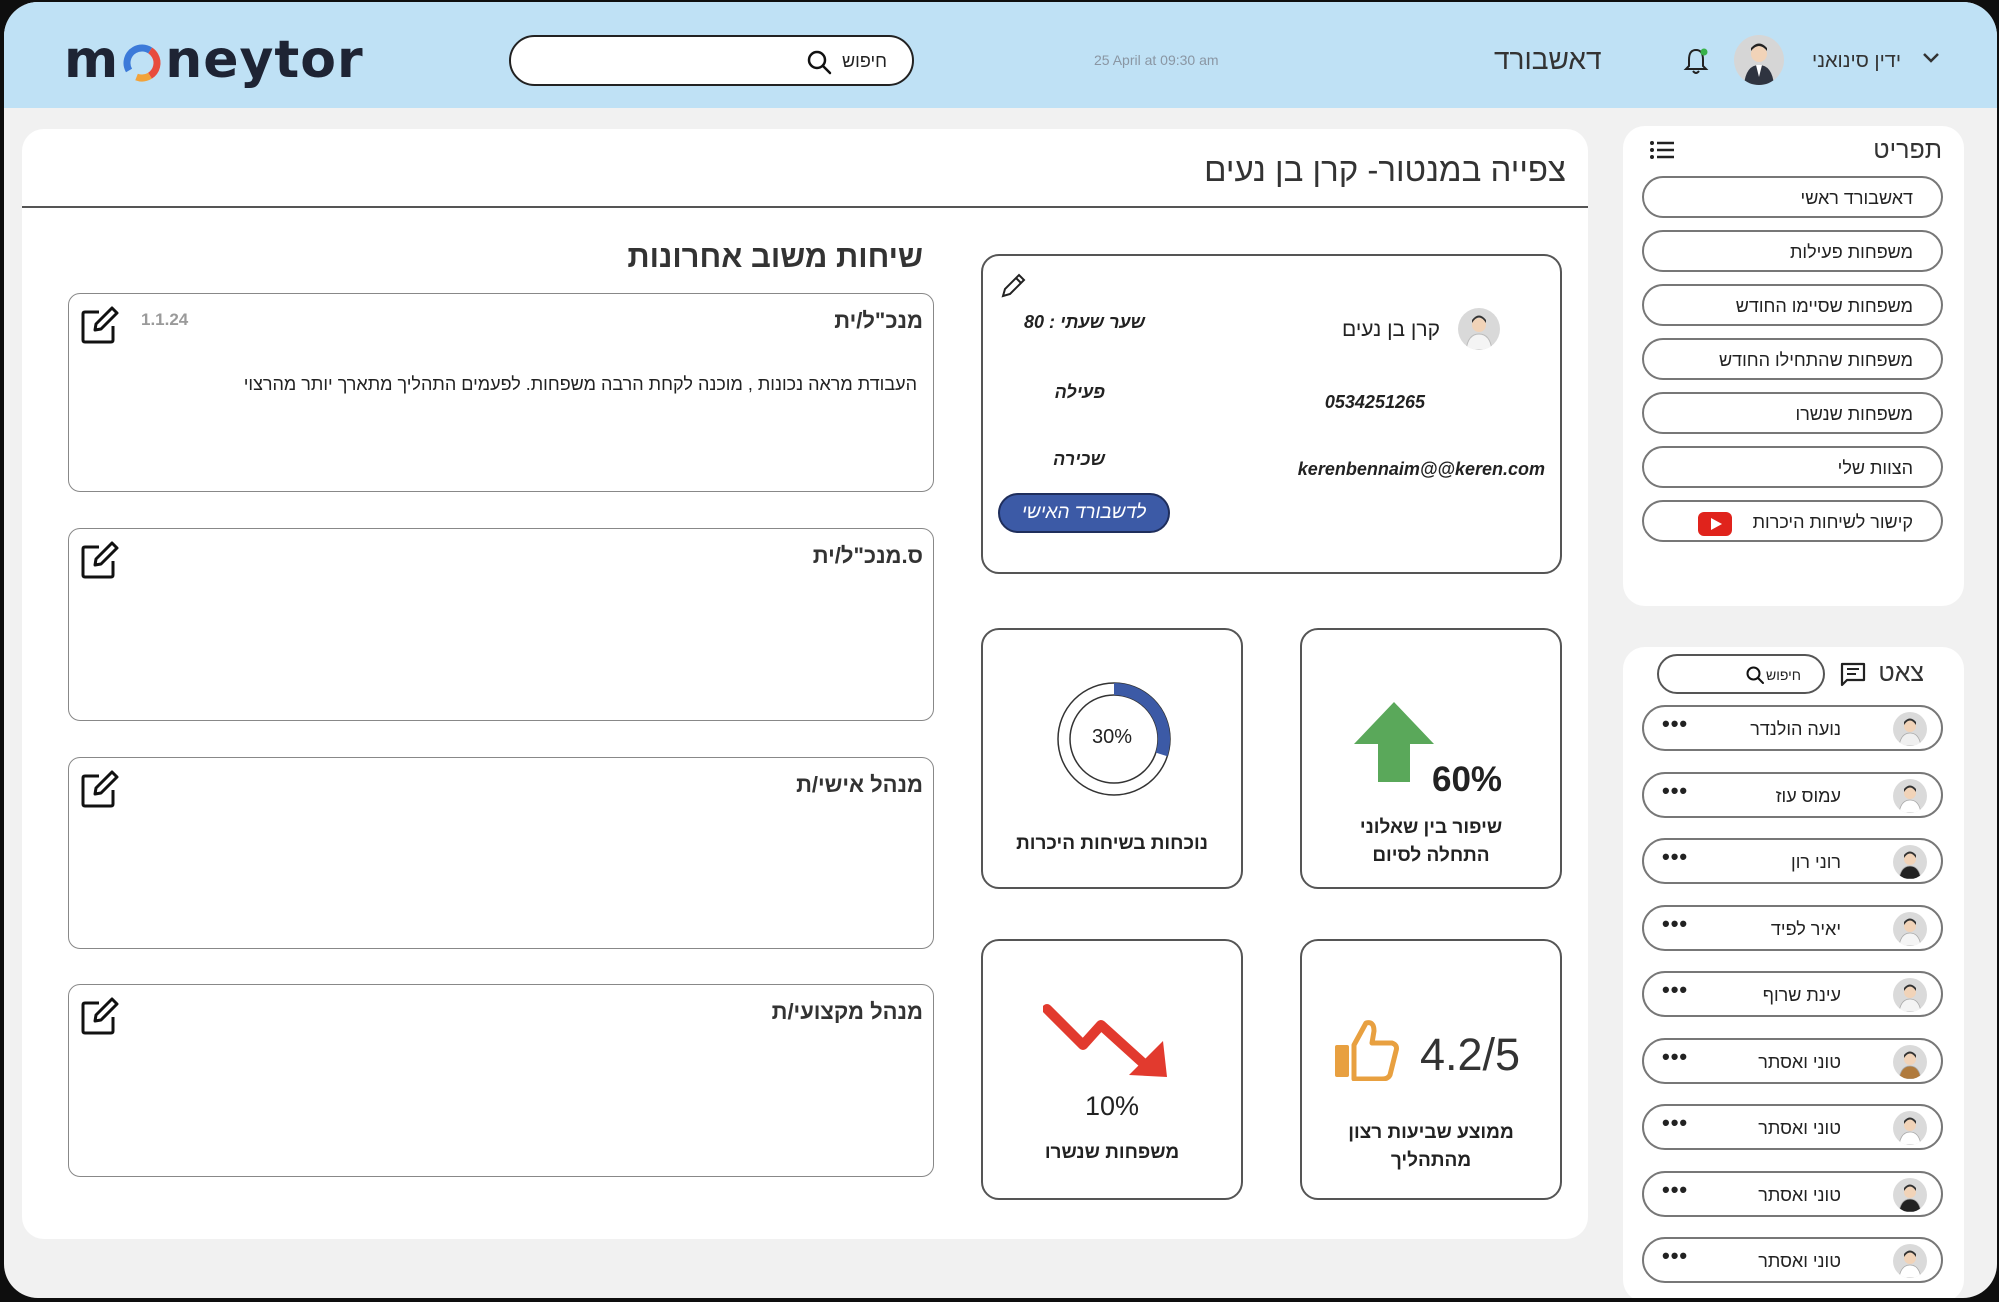 The height and width of the screenshot is (1302, 1999). Describe the element at coordinates (1431, 1069) in the screenshot. I see `satisfaction-card: 4.2/5 ממוצע שביעות רצון מהתהליך` at that location.